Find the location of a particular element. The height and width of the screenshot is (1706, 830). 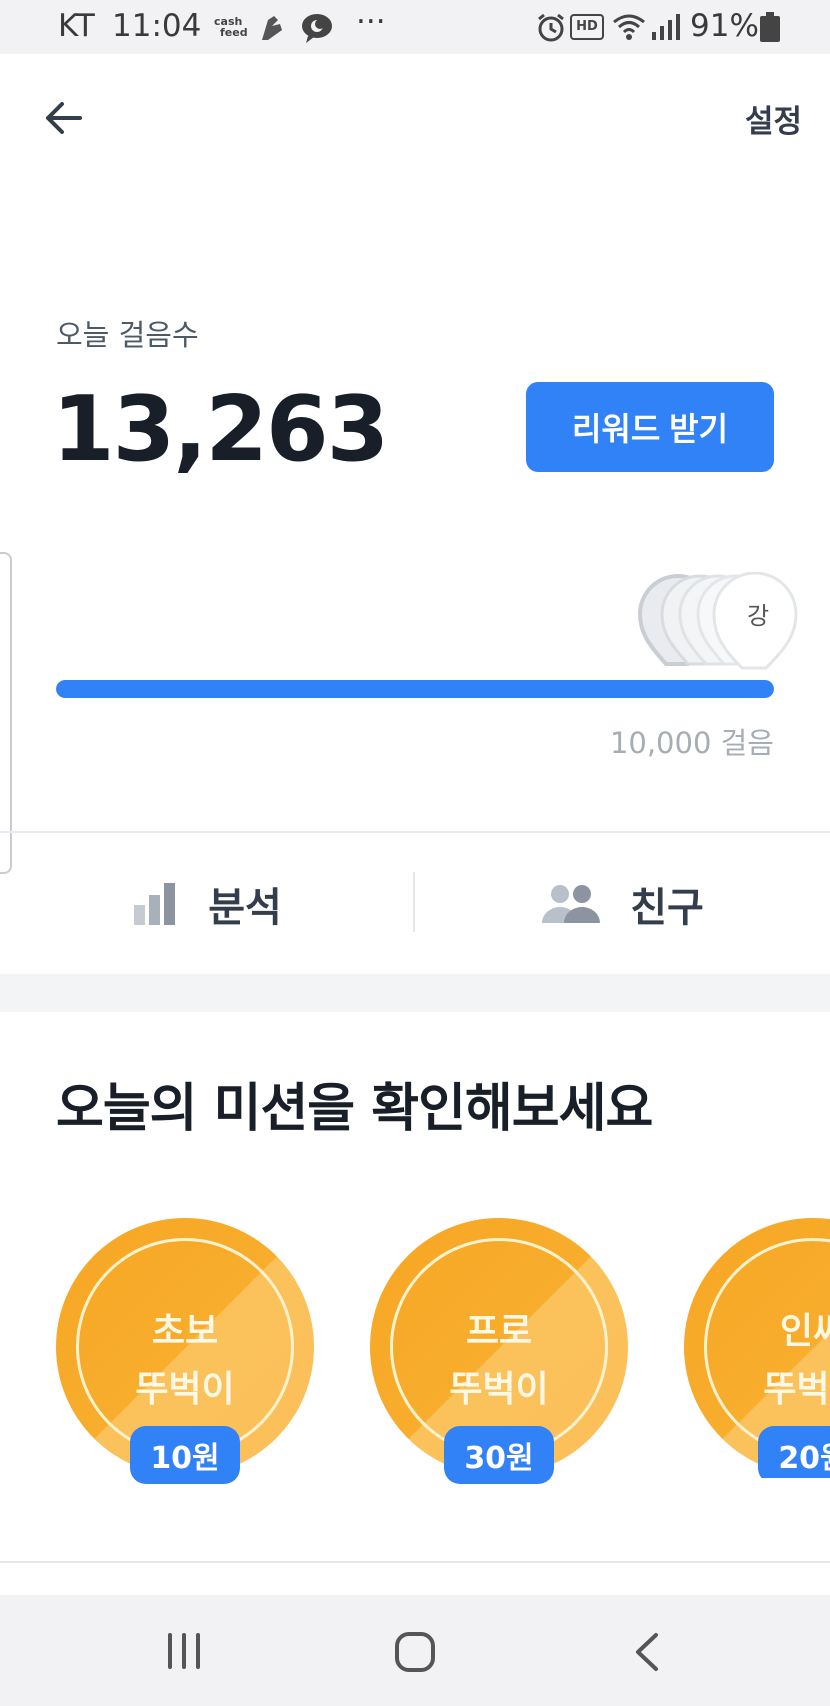

cashfeed-notification-icon: cash feed is located at coordinates (231, 27).